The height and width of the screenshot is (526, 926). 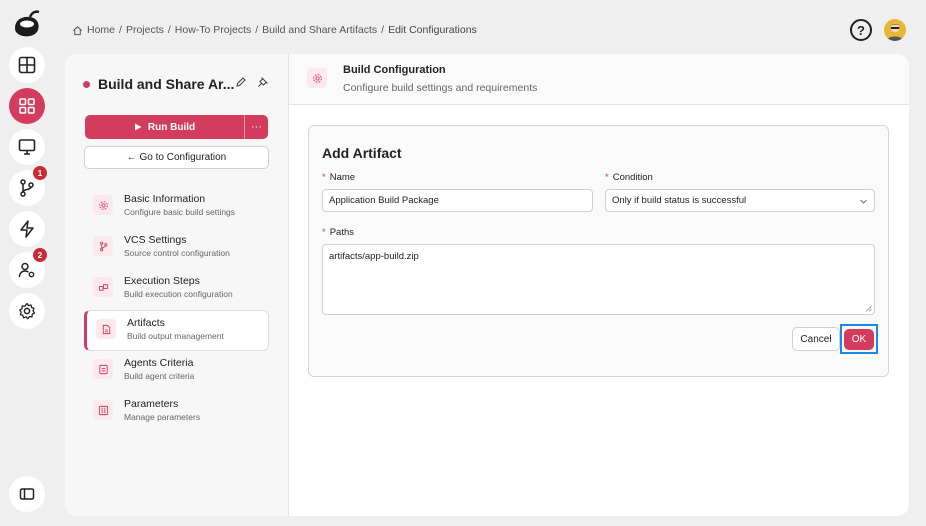 What do you see at coordinates (868, 308) in the screenshot?
I see `resize-handle-icon` at bounding box center [868, 308].